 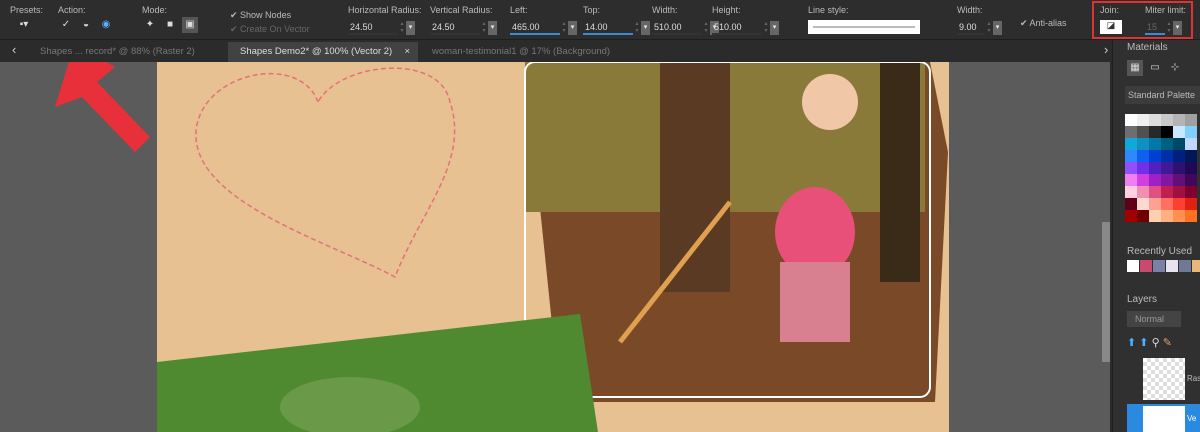 What do you see at coordinates (535, 28) in the screenshot?
I see `left-input: 465.00` at bounding box center [535, 28].